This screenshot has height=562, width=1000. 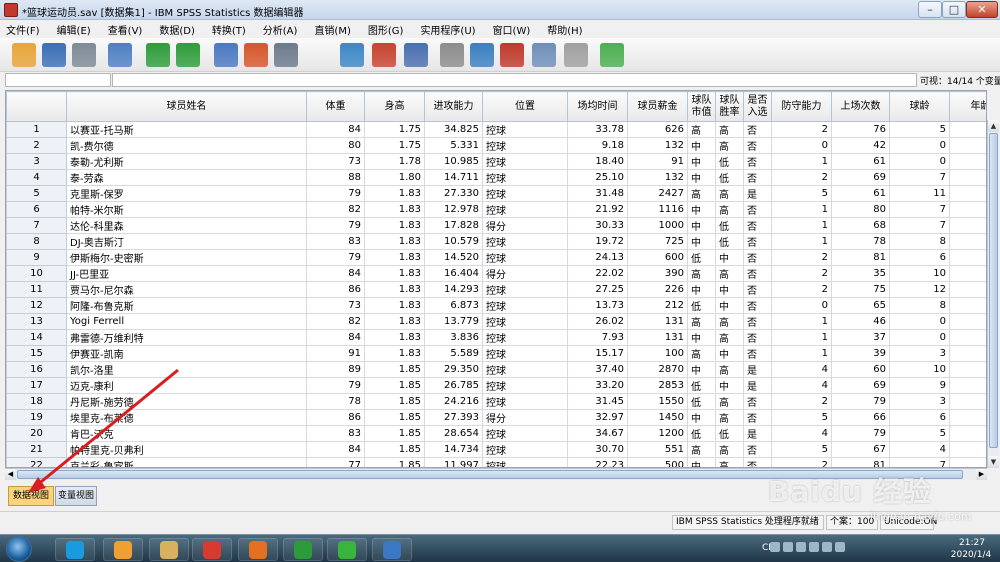 I want to click on table-cell: 12.978, so click(x=453, y=209).